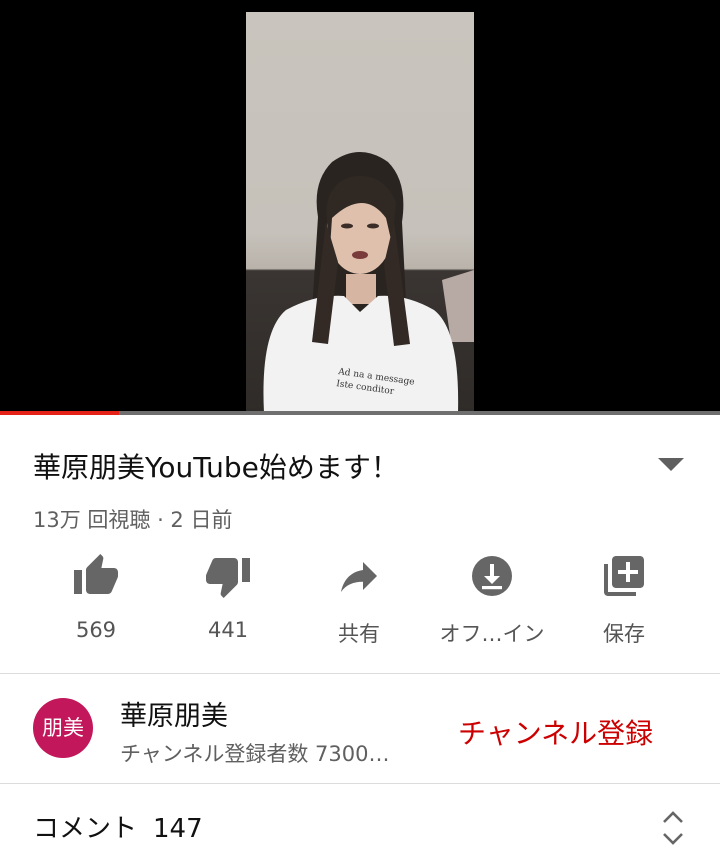 The image size is (720, 860). What do you see at coordinates (671, 464) in the screenshot?
I see `expand-description-icon` at bounding box center [671, 464].